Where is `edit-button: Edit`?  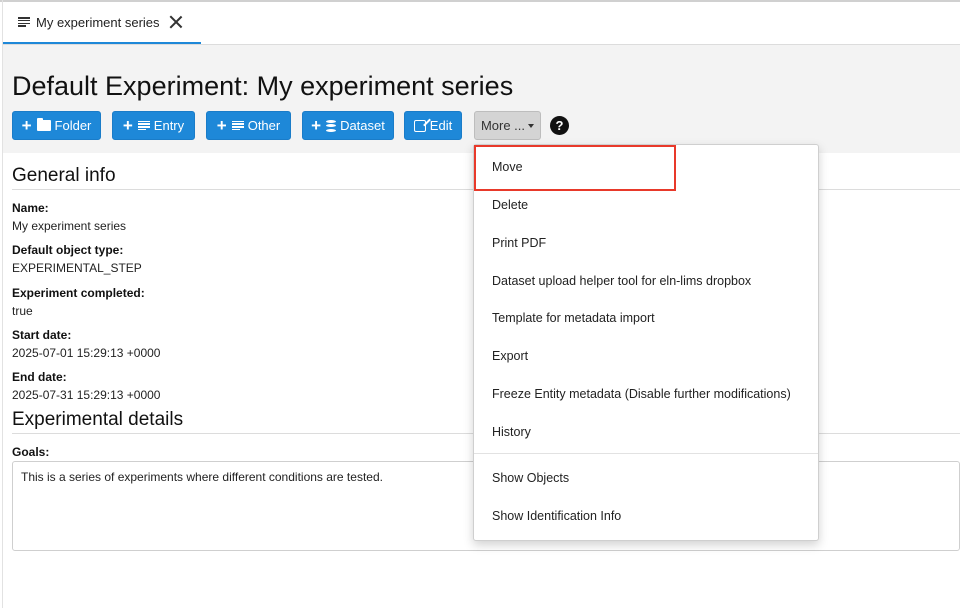
edit-button: Edit is located at coordinates (433, 125).